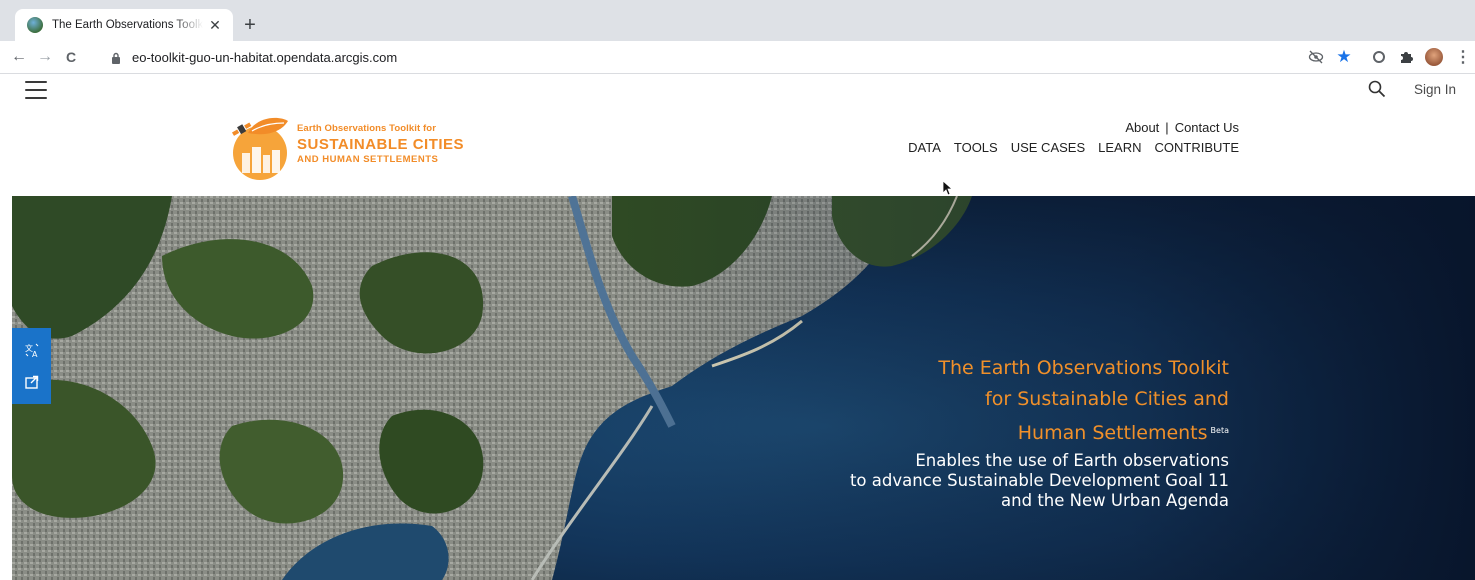 This screenshot has width=1475, height=580. What do you see at coordinates (215, 25) in the screenshot?
I see `close-tab-icon: ✕` at bounding box center [215, 25].